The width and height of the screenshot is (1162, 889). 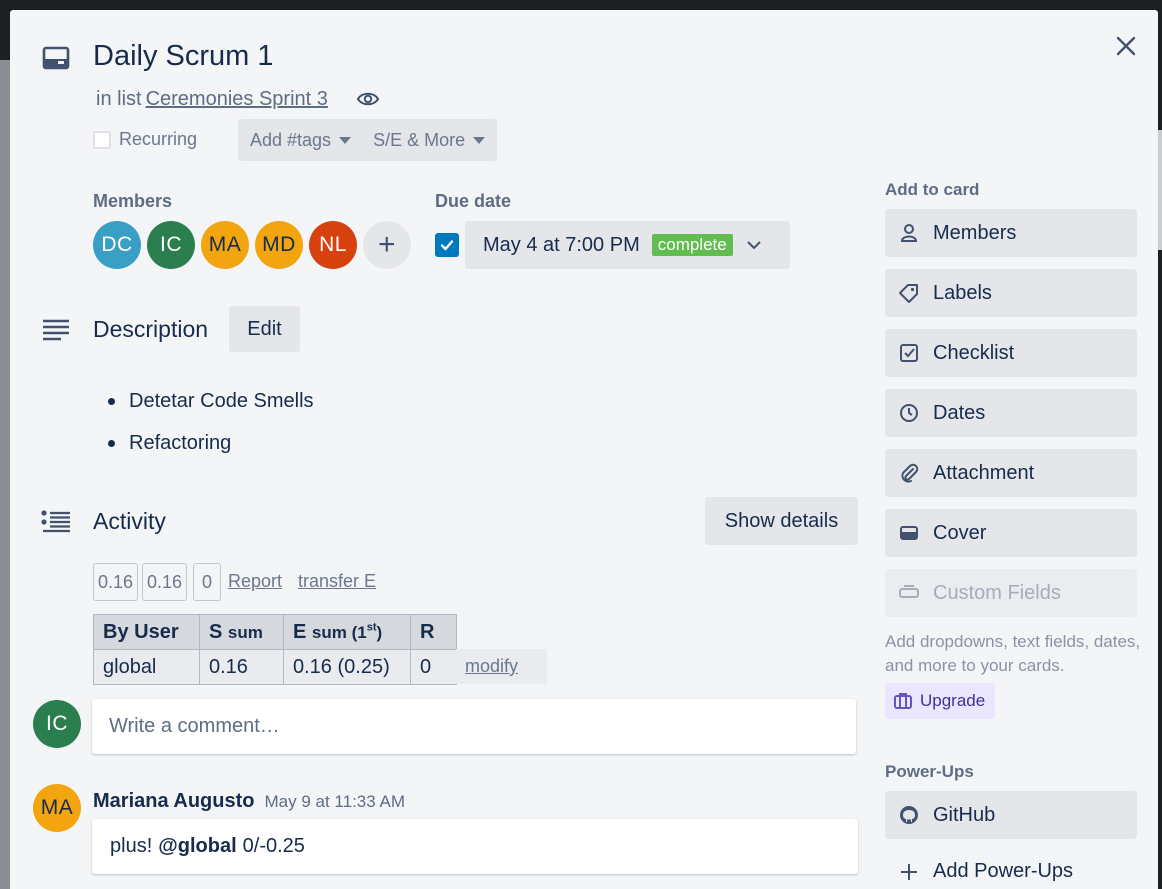 What do you see at coordinates (56, 524) in the screenshot?
I see `activity-icon` at bounding box center [56, 524].